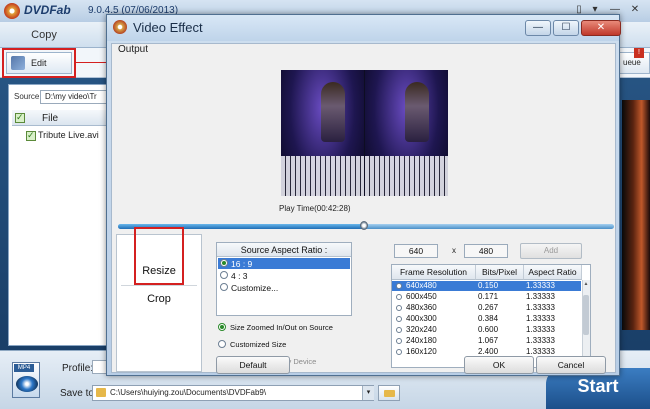  Describe the element at coordinates (253, 365) in the screenshot. I see `default-button: Default` at that location.